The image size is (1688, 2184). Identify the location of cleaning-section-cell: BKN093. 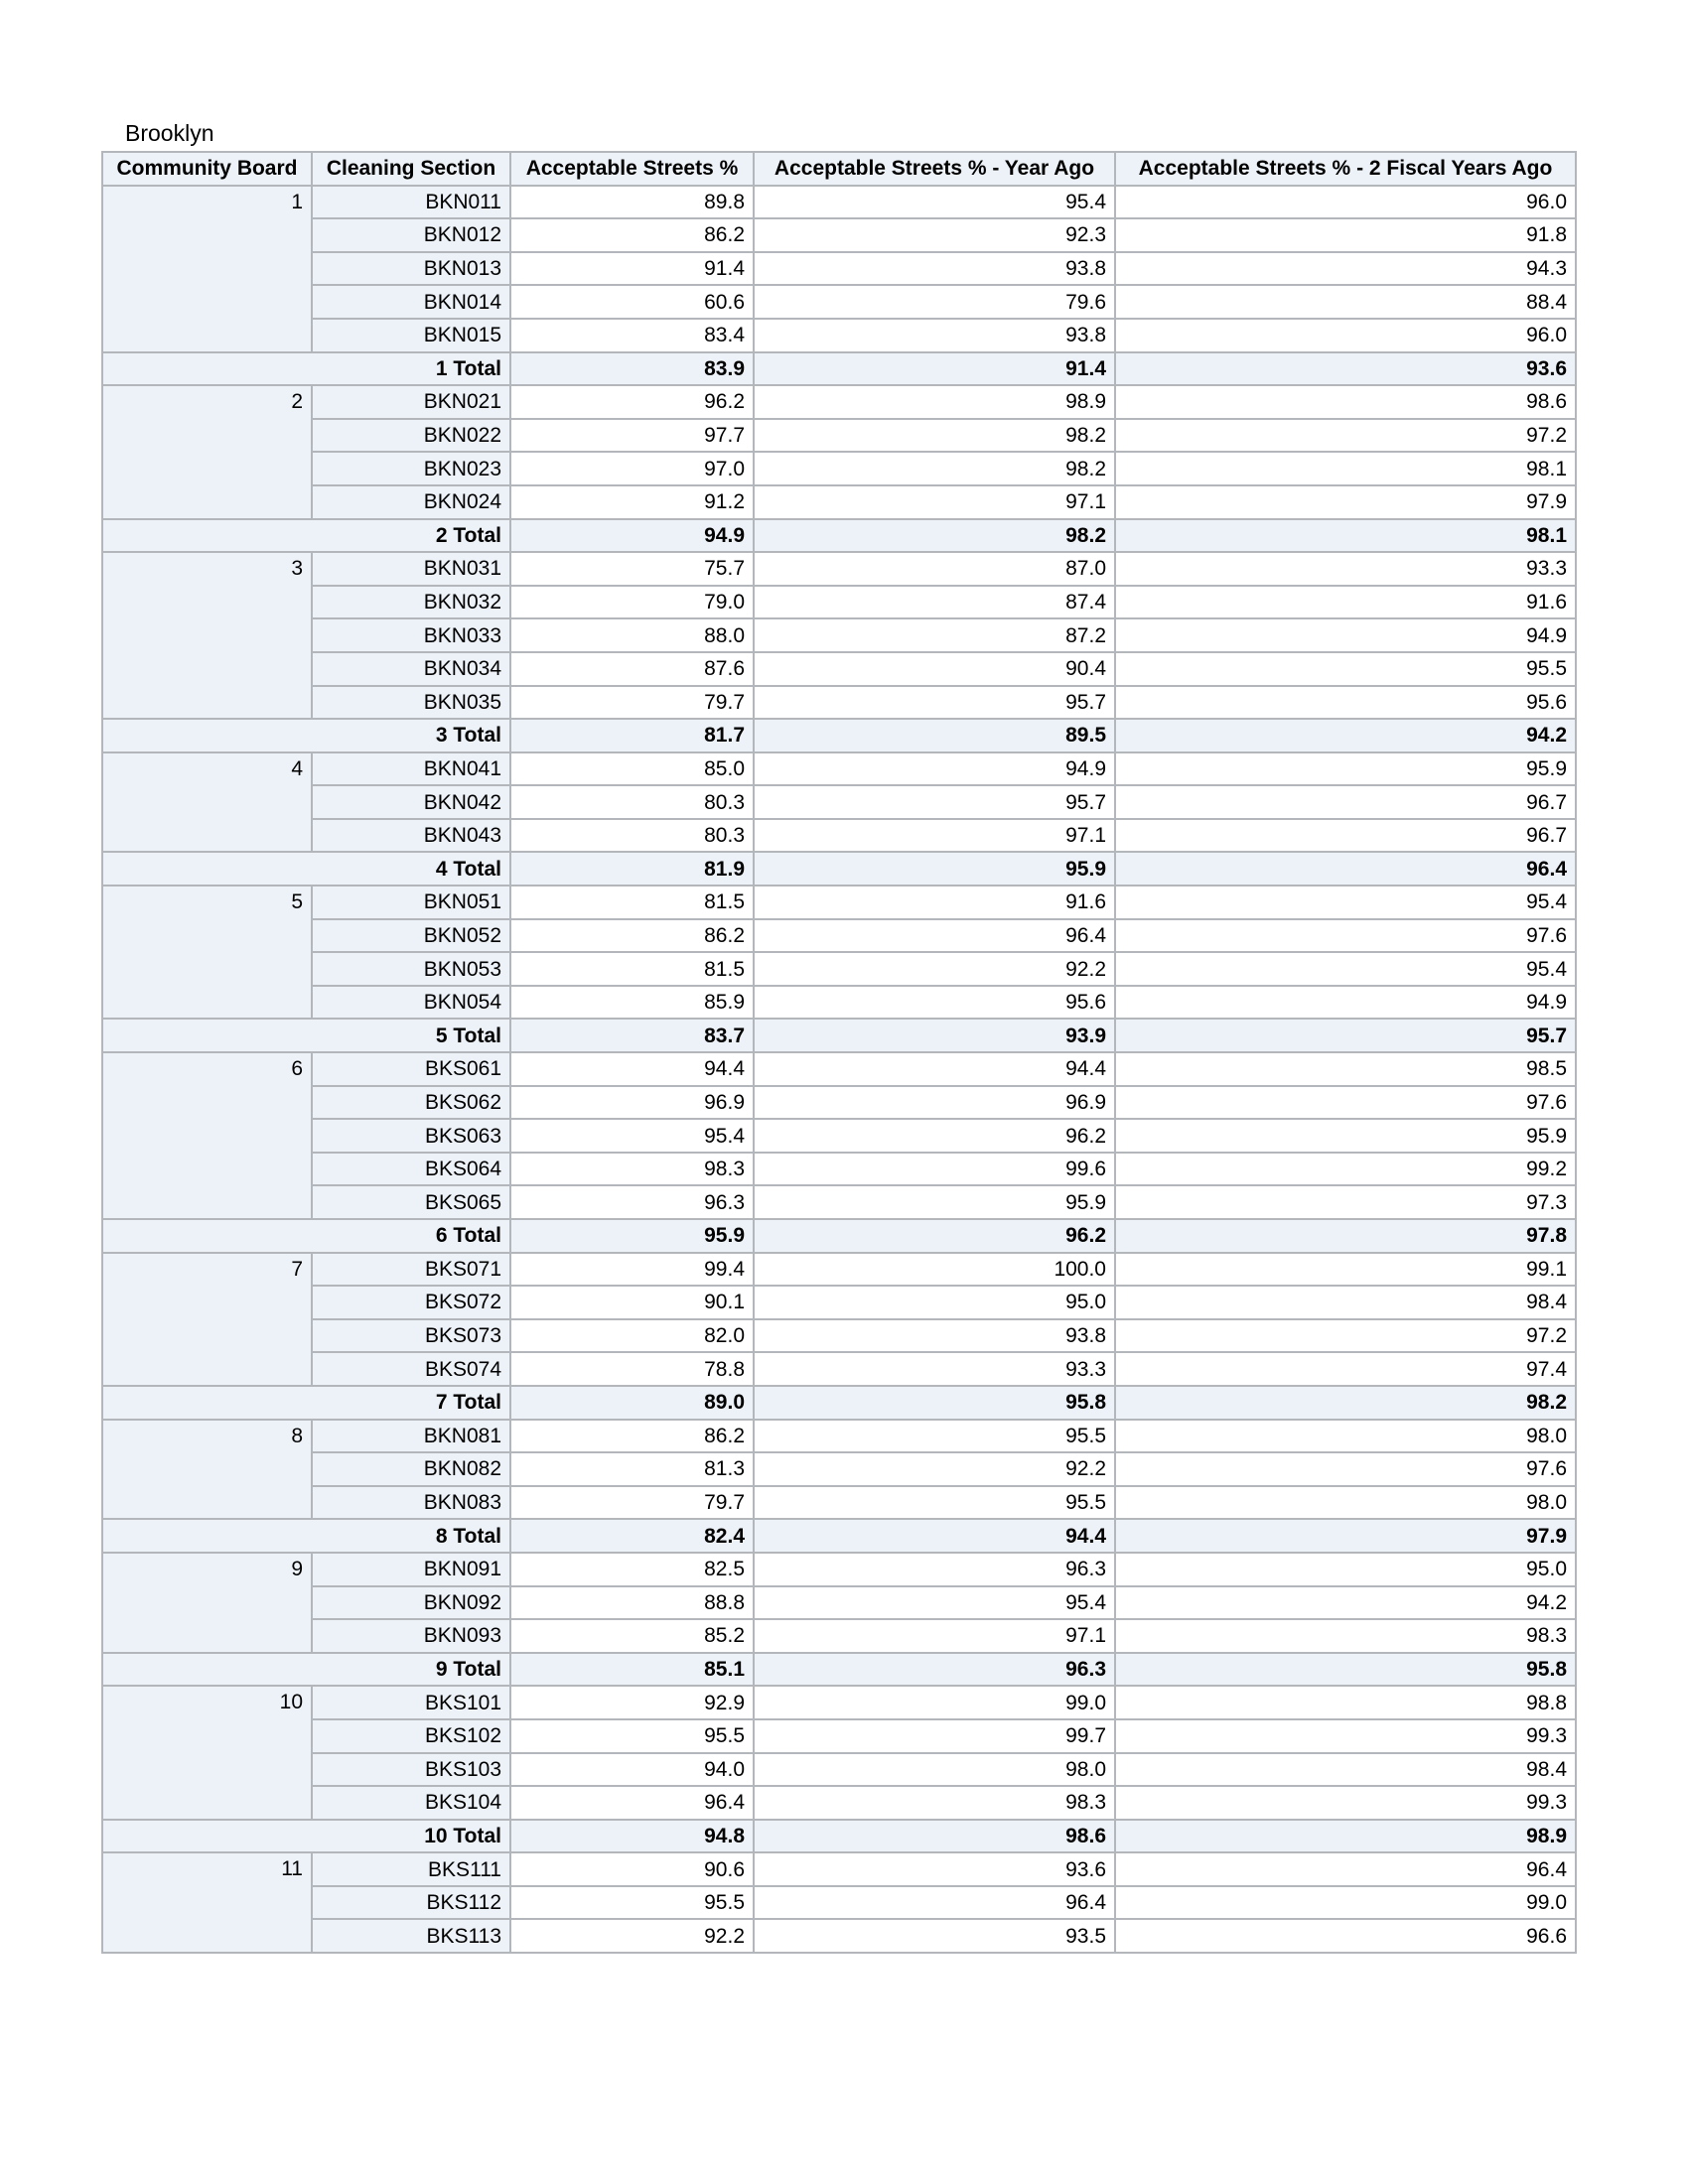
(411, 1636).